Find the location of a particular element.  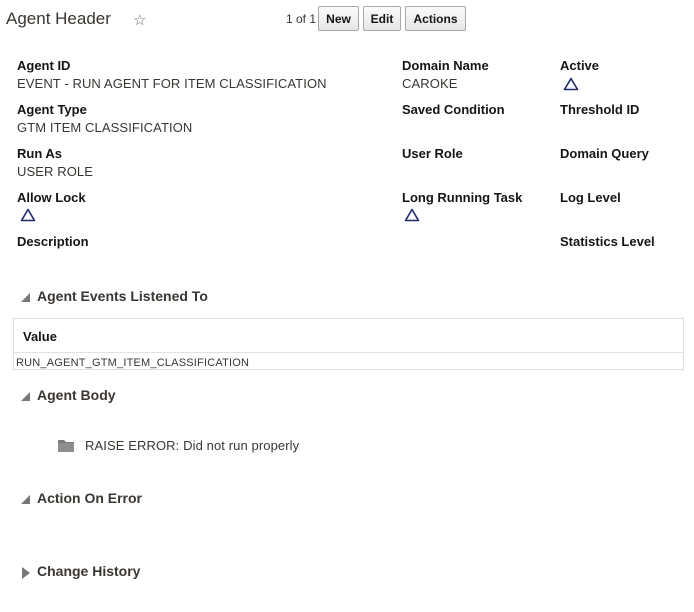

long-running-task-triangle-icon is located at coordinates (412, 215).